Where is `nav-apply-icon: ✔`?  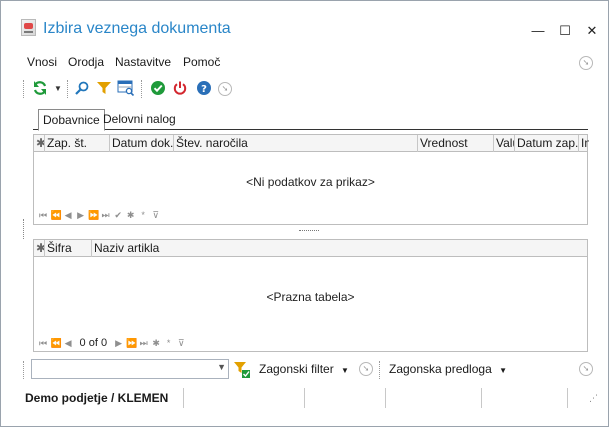
nav-apply-icon: ✔ is located at coordinates (118, 215).